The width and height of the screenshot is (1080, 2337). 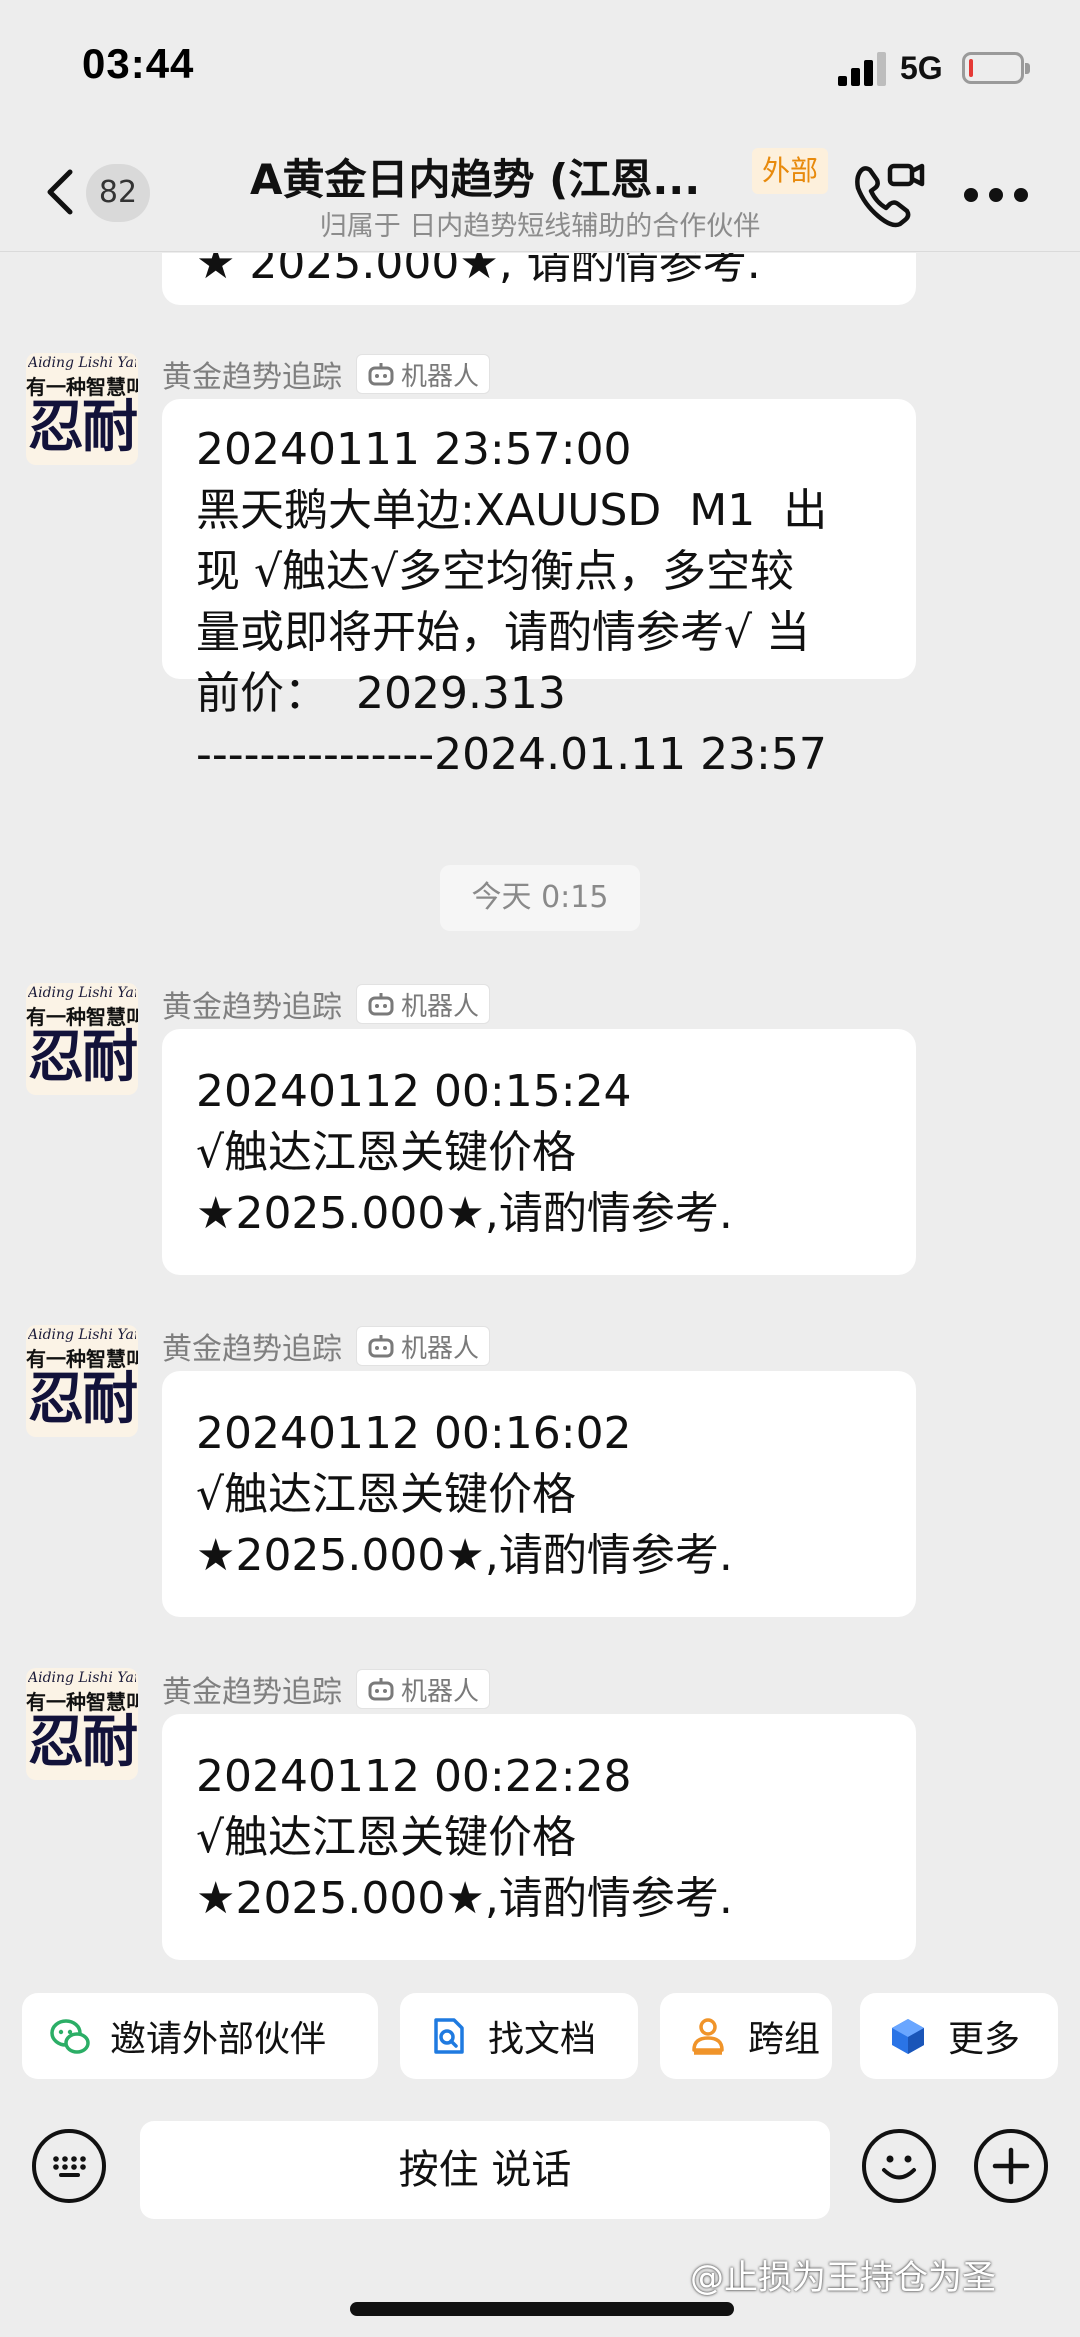 I want to click on keyboard-button, so click(x=69, y=2166).